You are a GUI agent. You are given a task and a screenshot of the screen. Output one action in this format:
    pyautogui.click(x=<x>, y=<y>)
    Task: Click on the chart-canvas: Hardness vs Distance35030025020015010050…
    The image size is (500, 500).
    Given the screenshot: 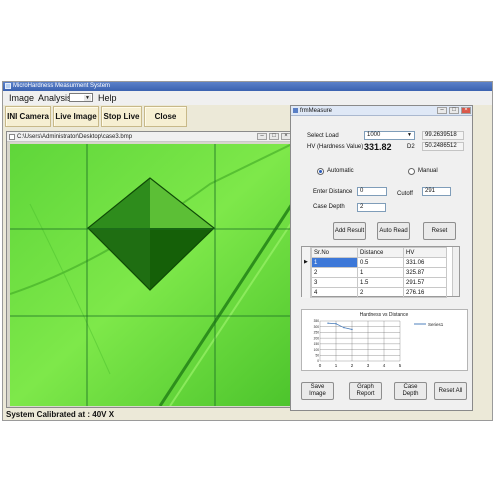 What is the action you would take?
    pyautogui.click(x=379, y=340)
    